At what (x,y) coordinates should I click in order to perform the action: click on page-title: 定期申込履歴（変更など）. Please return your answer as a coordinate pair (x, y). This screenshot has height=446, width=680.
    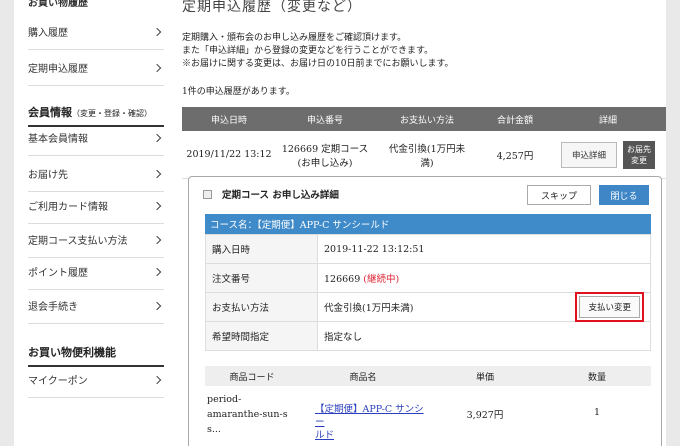
    Looking at the image, I should click on (272, 7).